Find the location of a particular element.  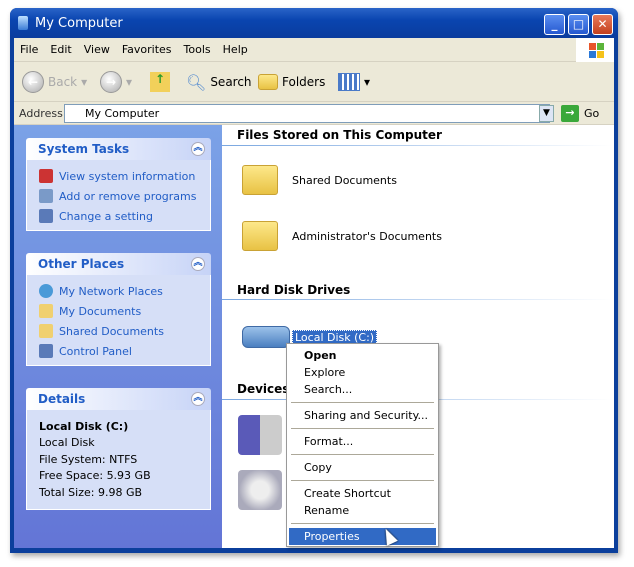

item-shared-documents: Shared Documents is located at coordinates (319, 180).